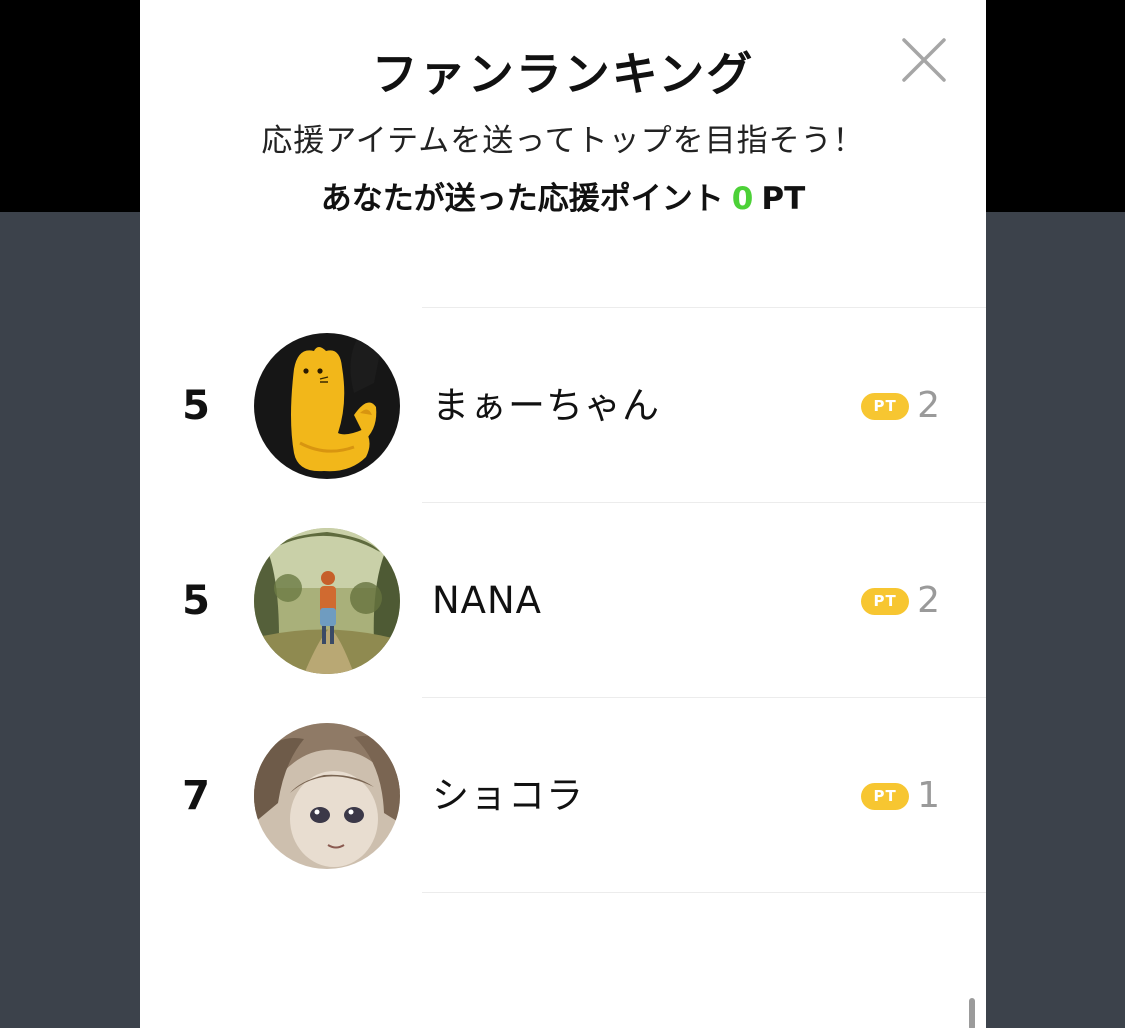 This screenshot has height=1028, width=1125. Describe the element at coordinates (704, 892) in the screenshot. I see `divider` at that location.